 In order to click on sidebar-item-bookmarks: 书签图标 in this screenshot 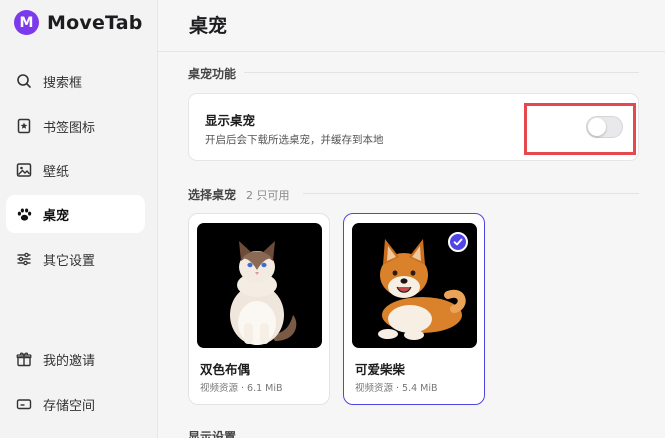, I will do `click(75, 126)`.